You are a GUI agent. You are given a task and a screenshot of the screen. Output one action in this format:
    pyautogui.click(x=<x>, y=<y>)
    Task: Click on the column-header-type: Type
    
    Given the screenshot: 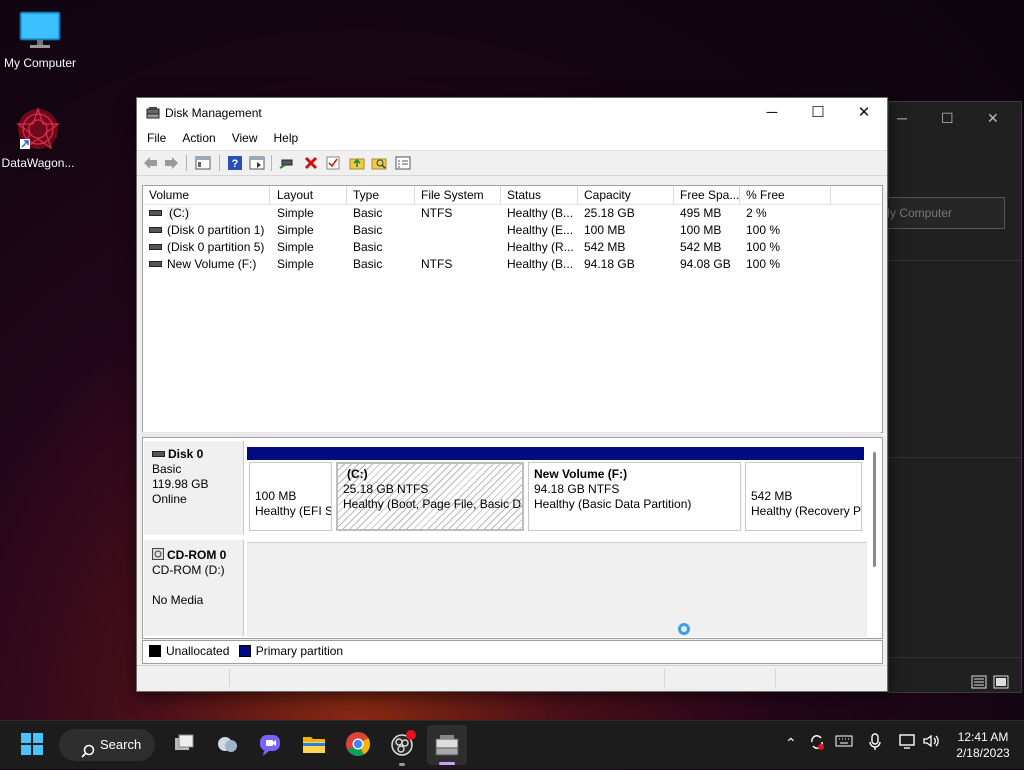 What is the action you would take?
    pyautogui.click(x=381, y=195)
    